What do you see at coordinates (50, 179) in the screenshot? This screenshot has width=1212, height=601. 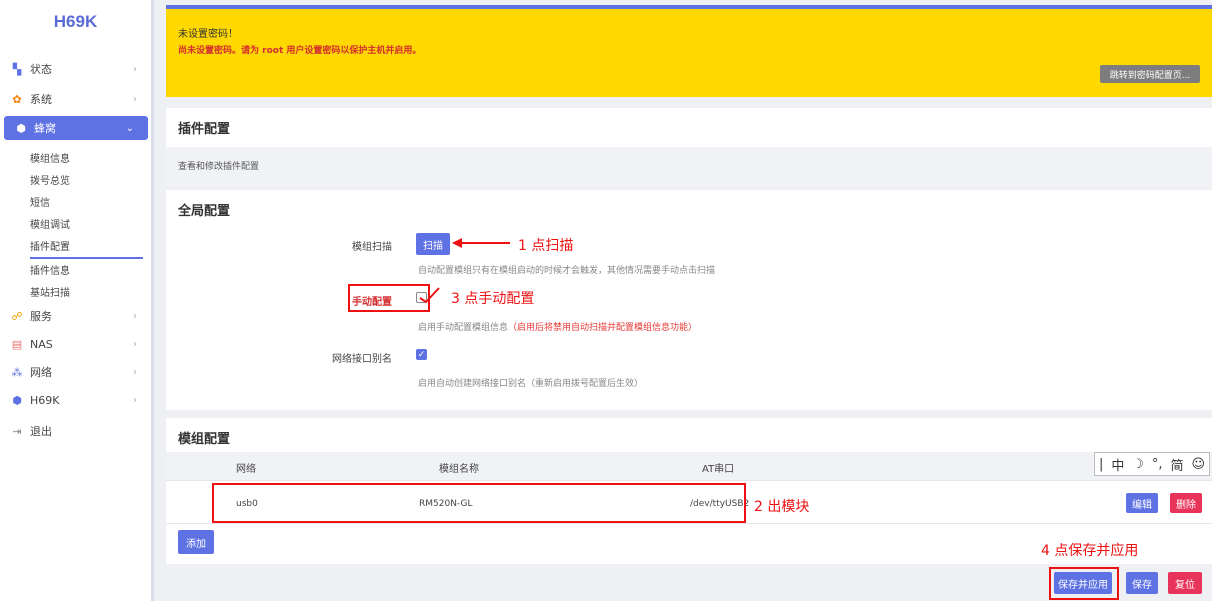 I see `subitem-dial-overview: 拨号总览` at bounding box center [50, 179].